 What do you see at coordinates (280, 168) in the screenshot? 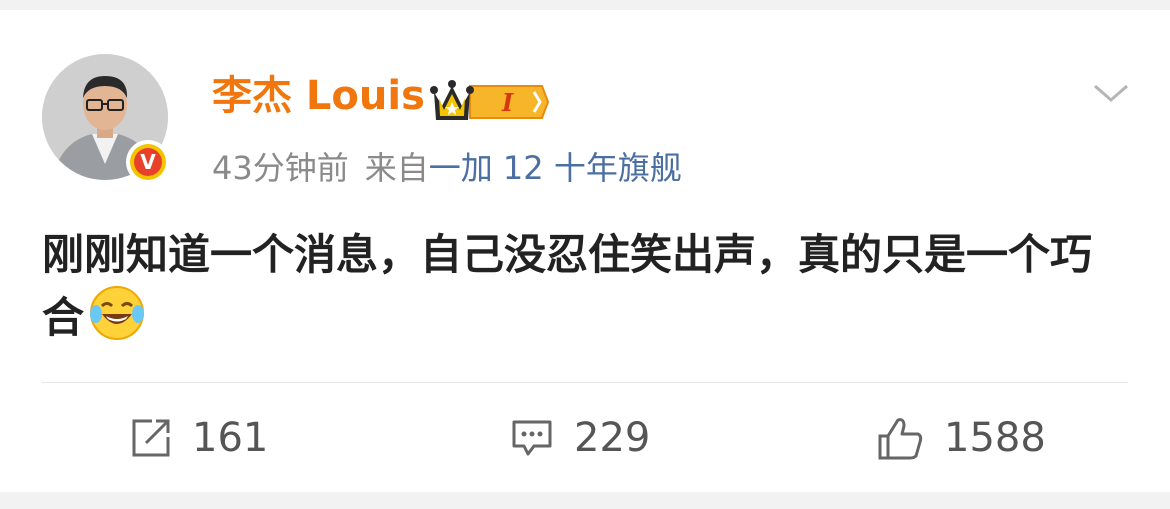
I see `post-time: 43分钟前` at bounding box center [280, 168].